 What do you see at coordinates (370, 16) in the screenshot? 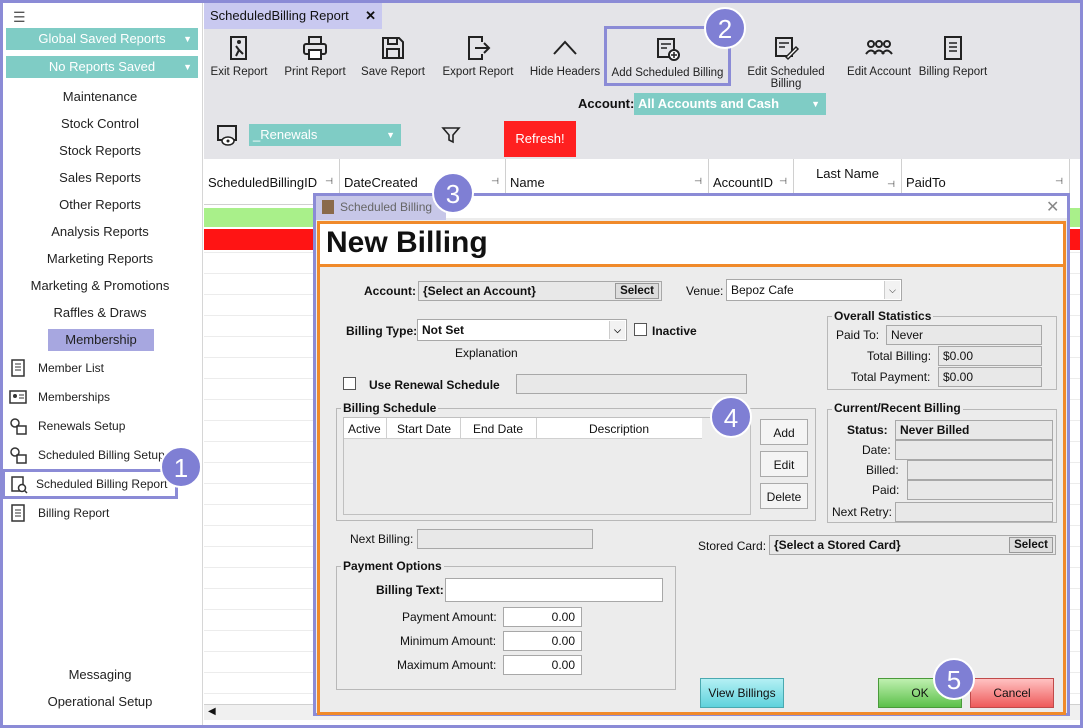
I see `close-tab-icon: ✕` at bounding box center [370, 16].